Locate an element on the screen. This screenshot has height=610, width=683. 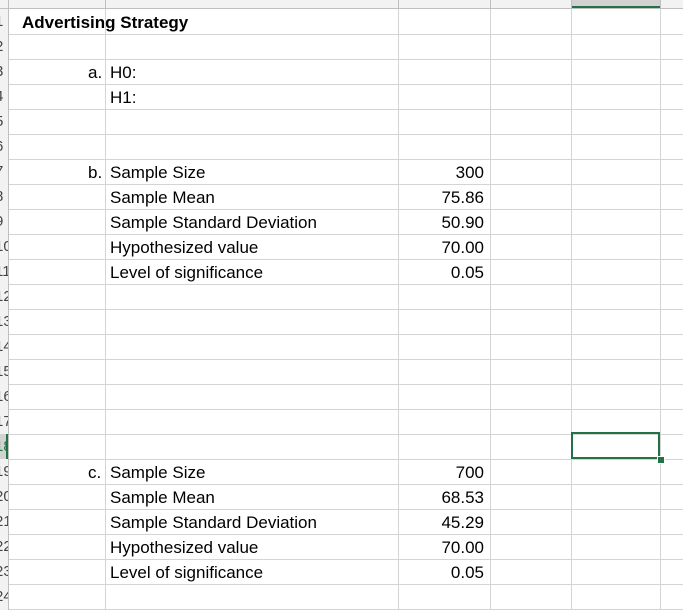
cell-b21-label: Sample Standard Deviation is located at coordinates (213, 522).